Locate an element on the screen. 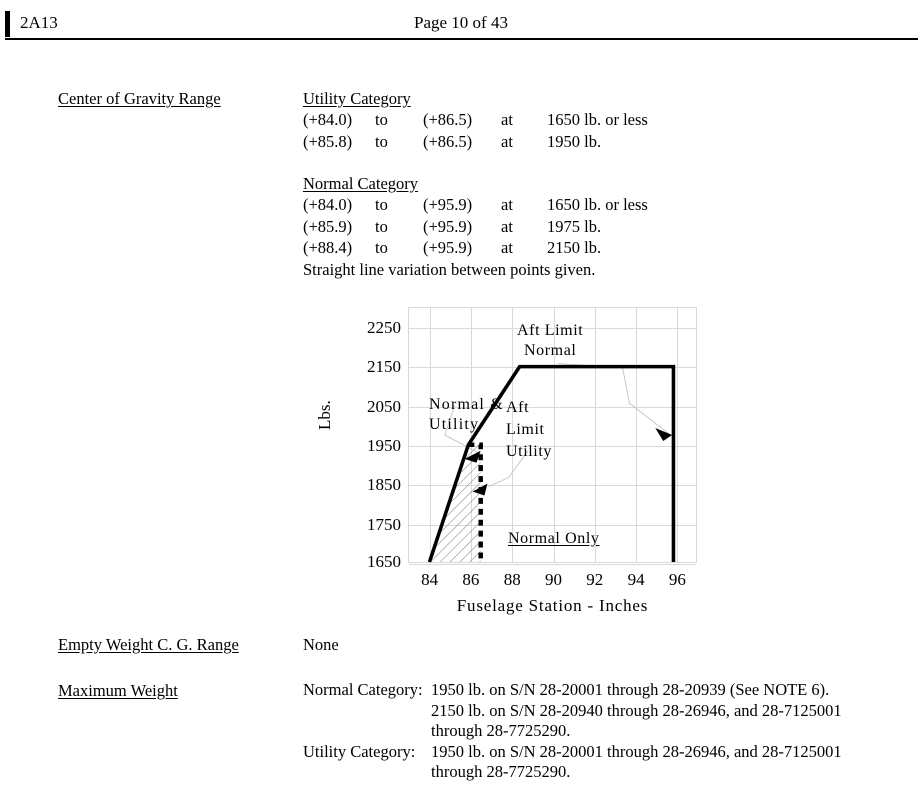 The width and height of the screenshot is (922, 792). chart-x-tick-label: 88 is located at coordinates (512, 579).